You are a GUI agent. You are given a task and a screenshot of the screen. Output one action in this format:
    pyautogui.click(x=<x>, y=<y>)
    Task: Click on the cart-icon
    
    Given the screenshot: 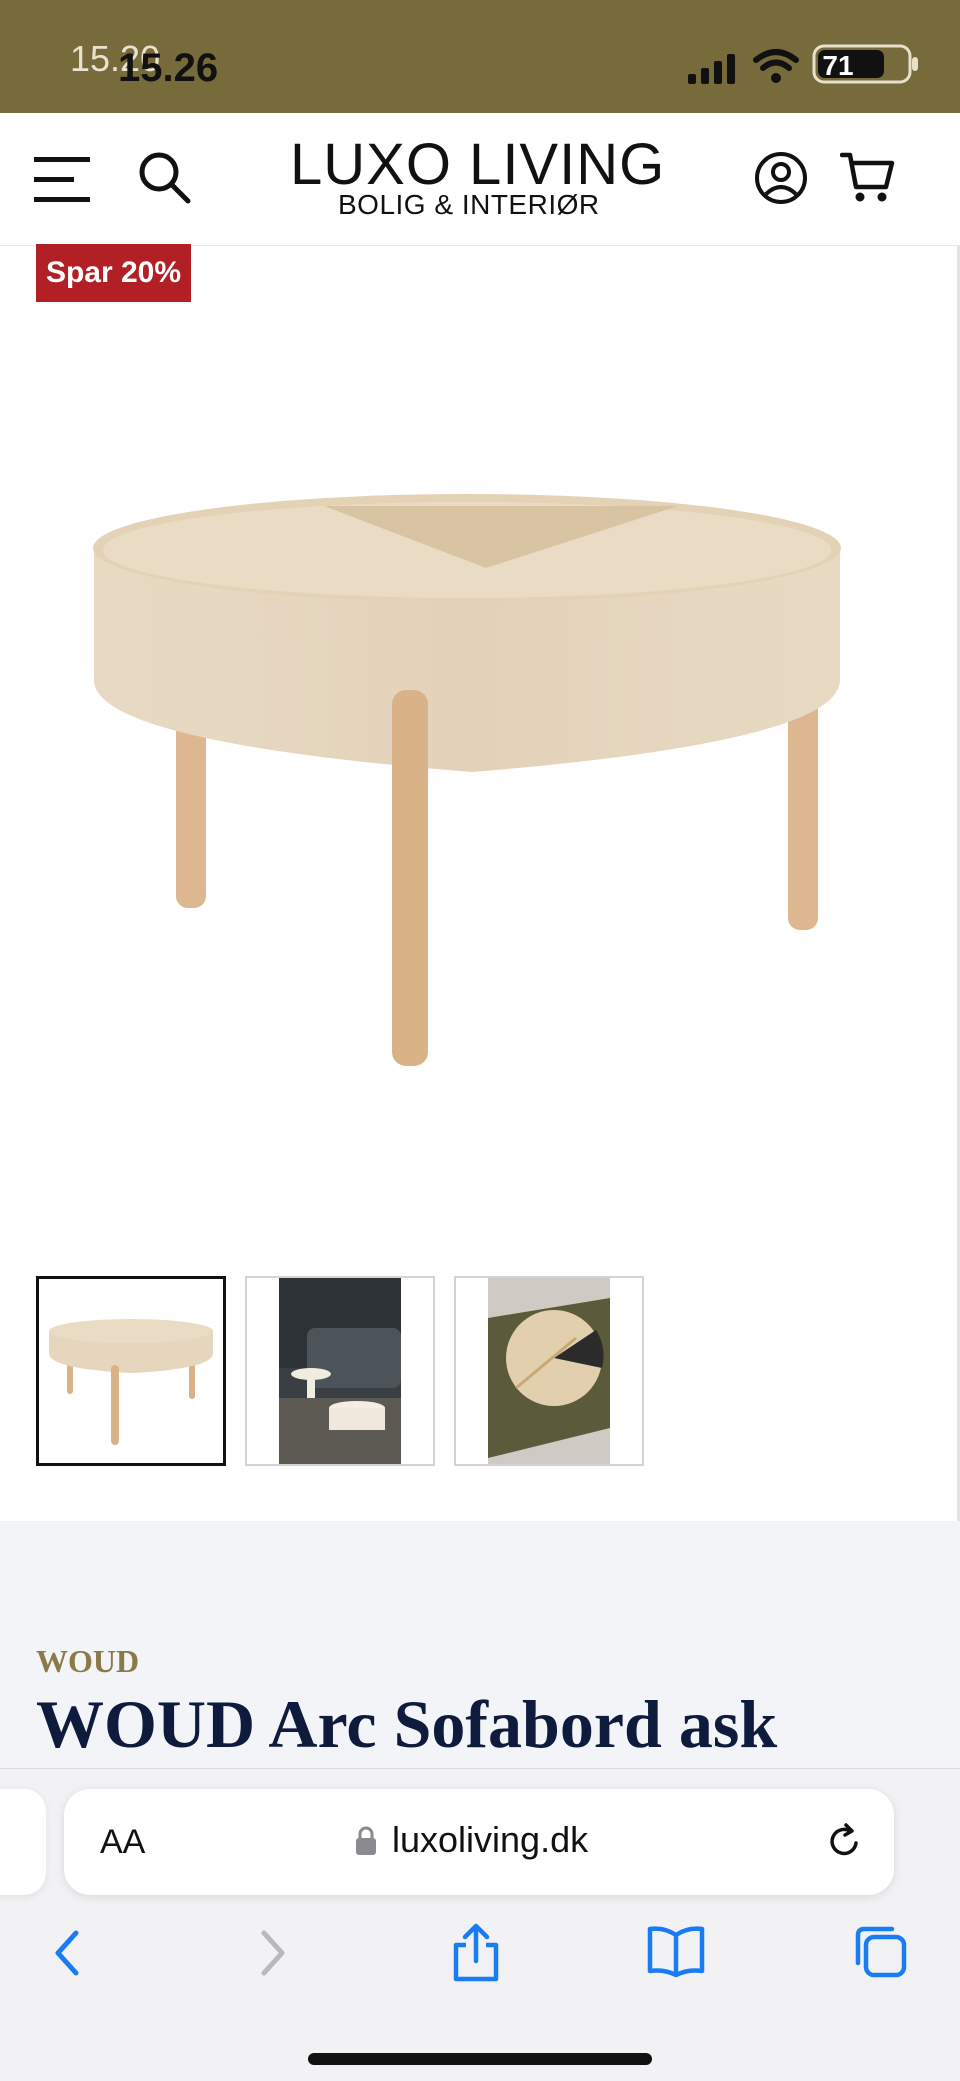 What is the action you would take?
    pyautogui.click(x=868, y=177)
    